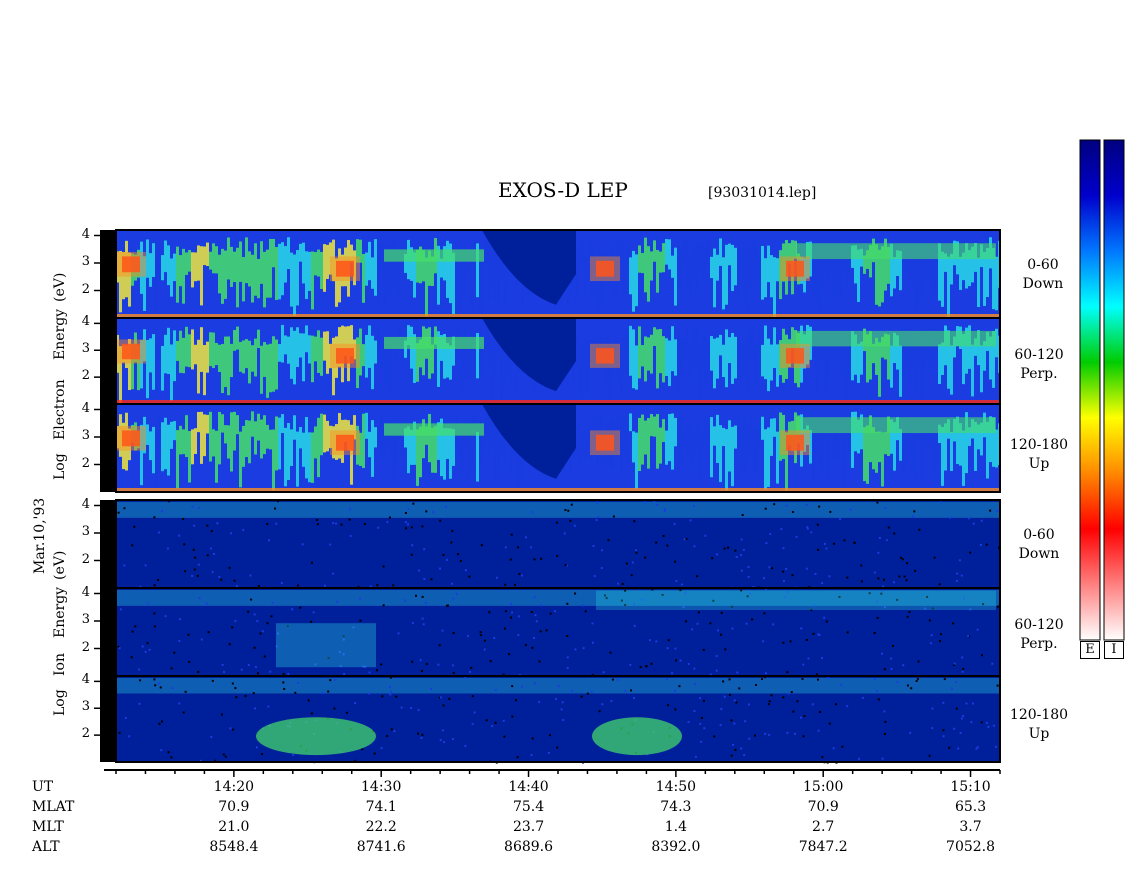  Describe the element at coordinates (1043, 274) in the screenshot. I see `panel-label-e1: 0-60 Down` at that location.